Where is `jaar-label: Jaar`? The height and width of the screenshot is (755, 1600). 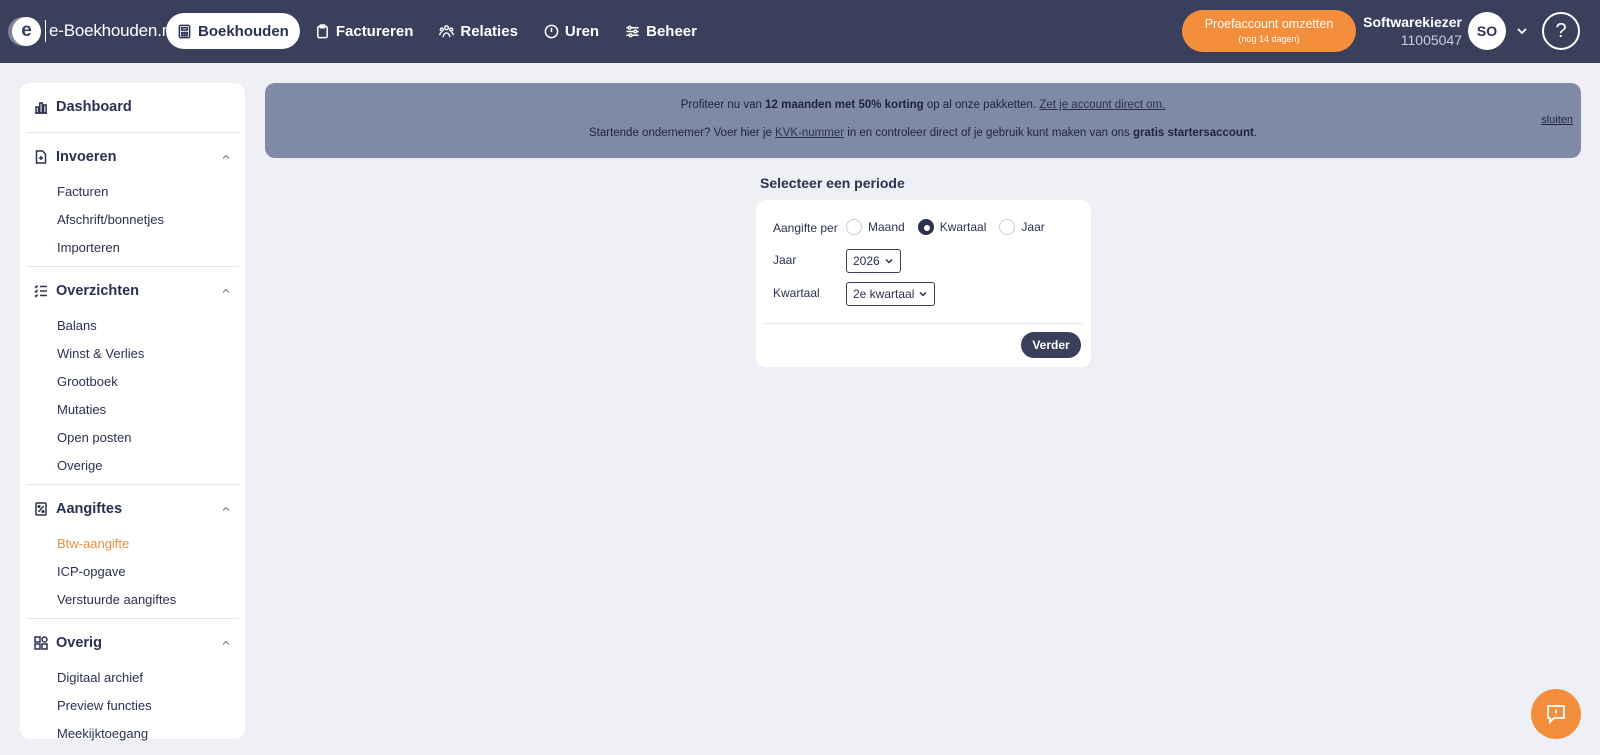
jaar-label: Jaar is located at coordinates (785, 260).